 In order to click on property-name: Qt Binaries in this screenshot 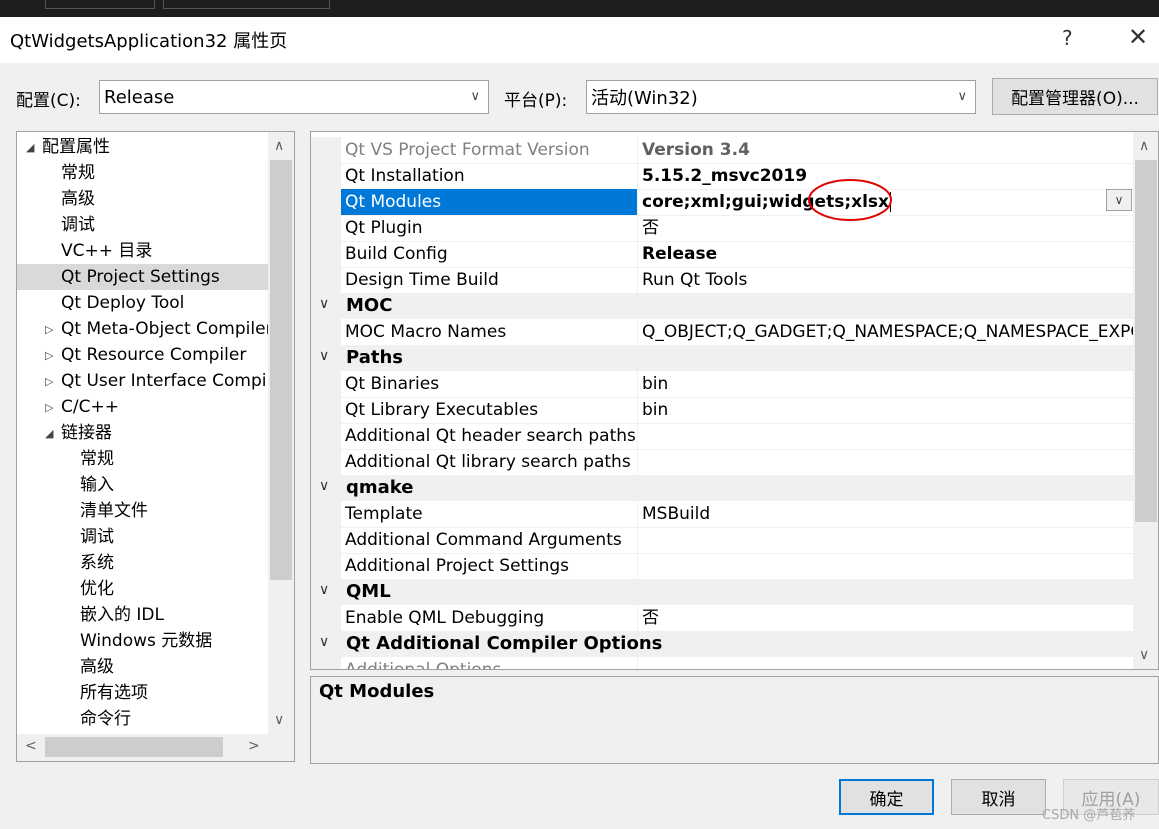, I will do `click(489, 384)`.